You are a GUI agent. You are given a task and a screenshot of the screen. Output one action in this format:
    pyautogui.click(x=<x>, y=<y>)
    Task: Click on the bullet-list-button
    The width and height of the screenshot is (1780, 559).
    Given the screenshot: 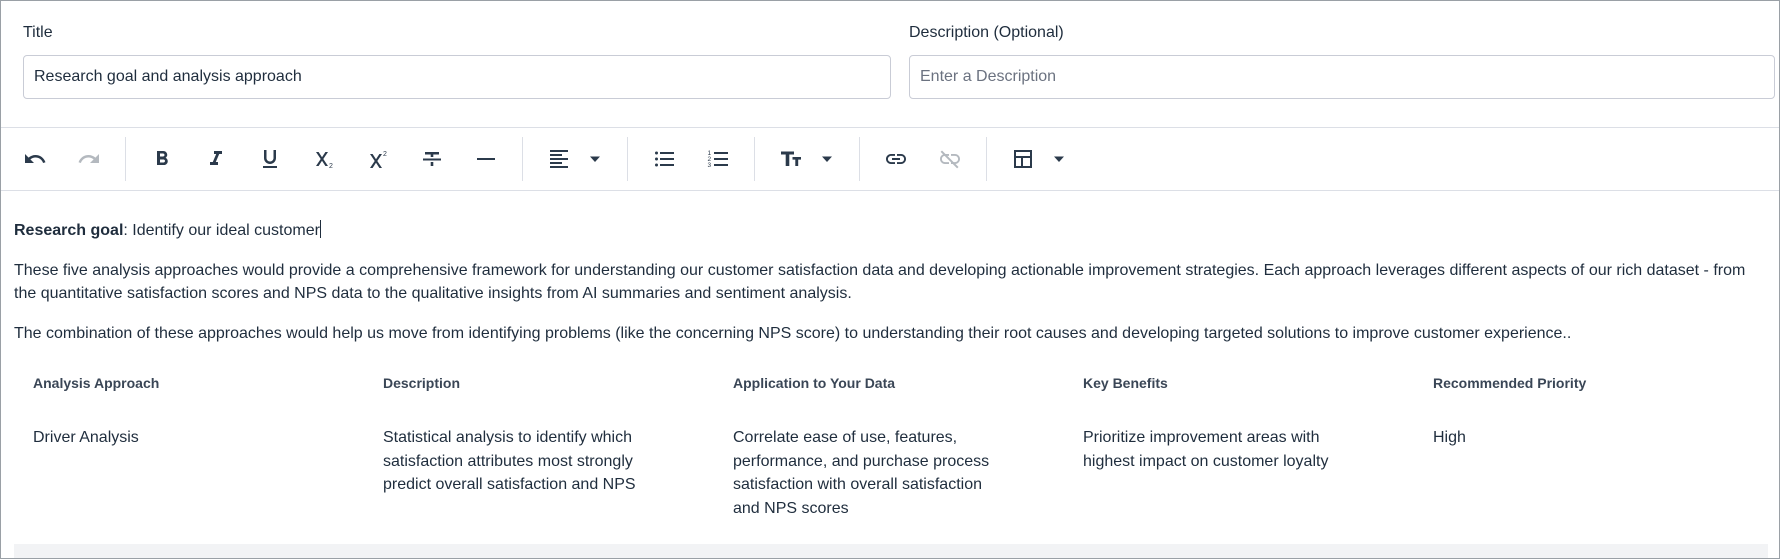 What is the action you would take?
    pyautogui.click(x=664, y=159)
    